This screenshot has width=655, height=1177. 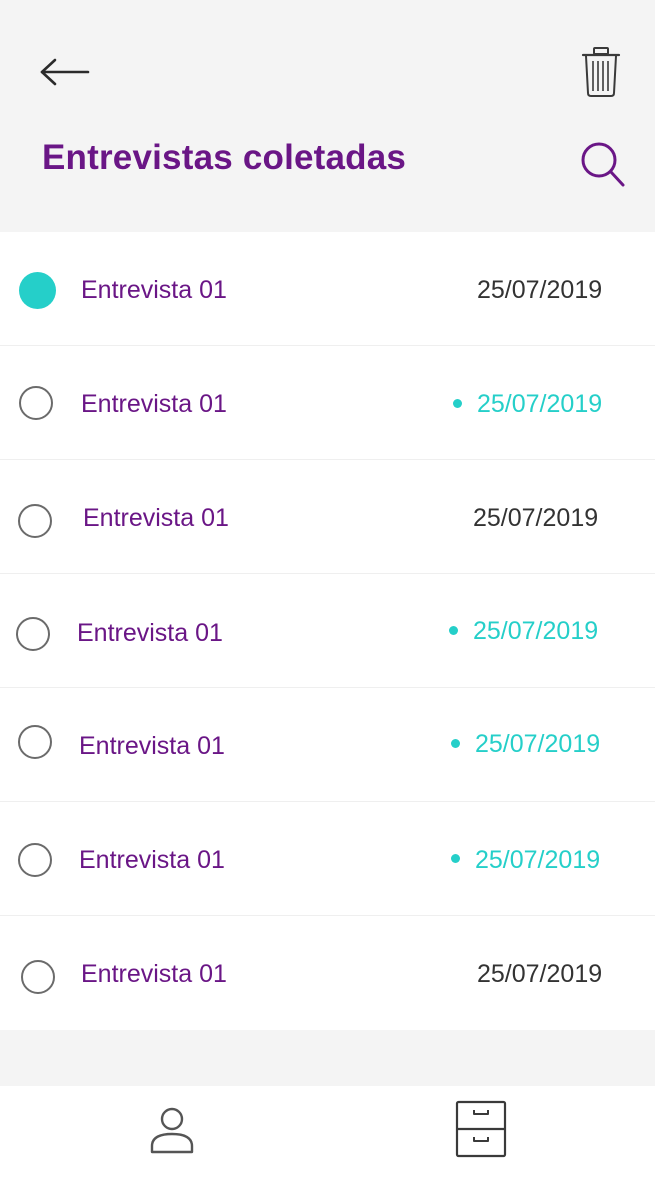 I want to click on user-icon, so click(x=172, y=1130).